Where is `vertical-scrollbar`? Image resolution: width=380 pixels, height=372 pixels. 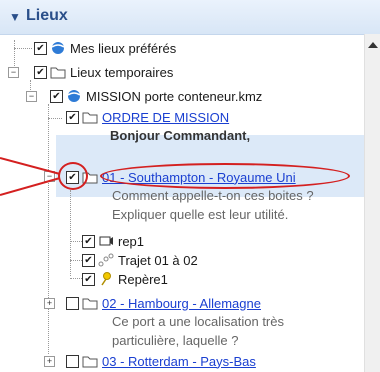
vertical-scrollbar is located at coordinates (372, 203).